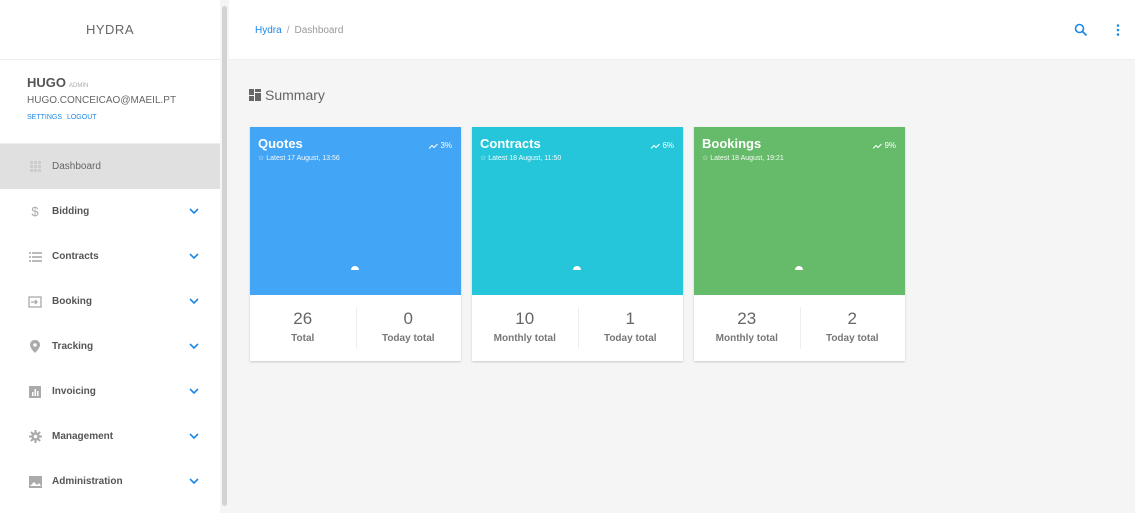 The width and height of the screenshot is (1135, 513). Describe the element at coordinates (35, 167) in the screenshot. I see `grid-icon` at that location.